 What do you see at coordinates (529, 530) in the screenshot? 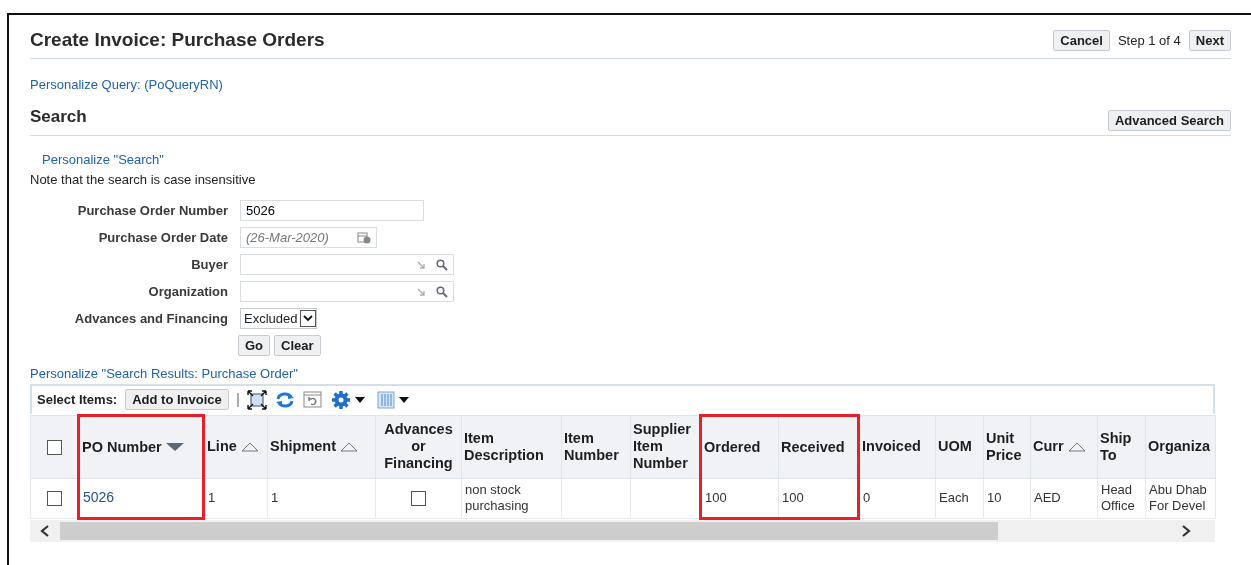
I see `scrollbar-thumb` at bounding box center [529, 530].